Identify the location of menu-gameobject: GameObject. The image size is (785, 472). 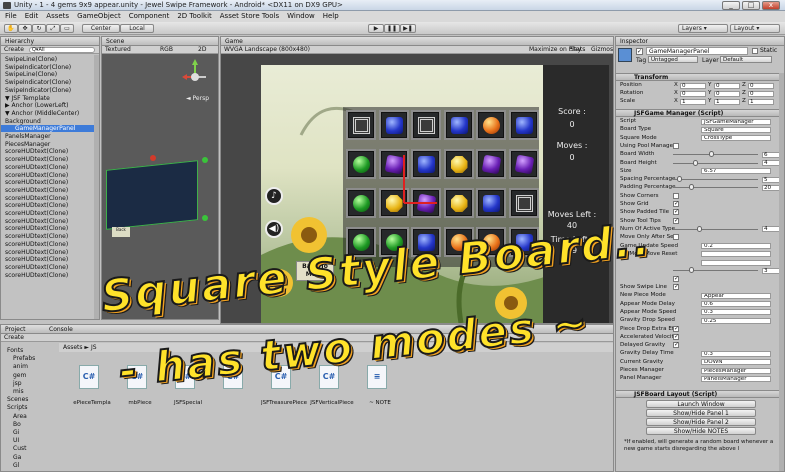
(99, 16).